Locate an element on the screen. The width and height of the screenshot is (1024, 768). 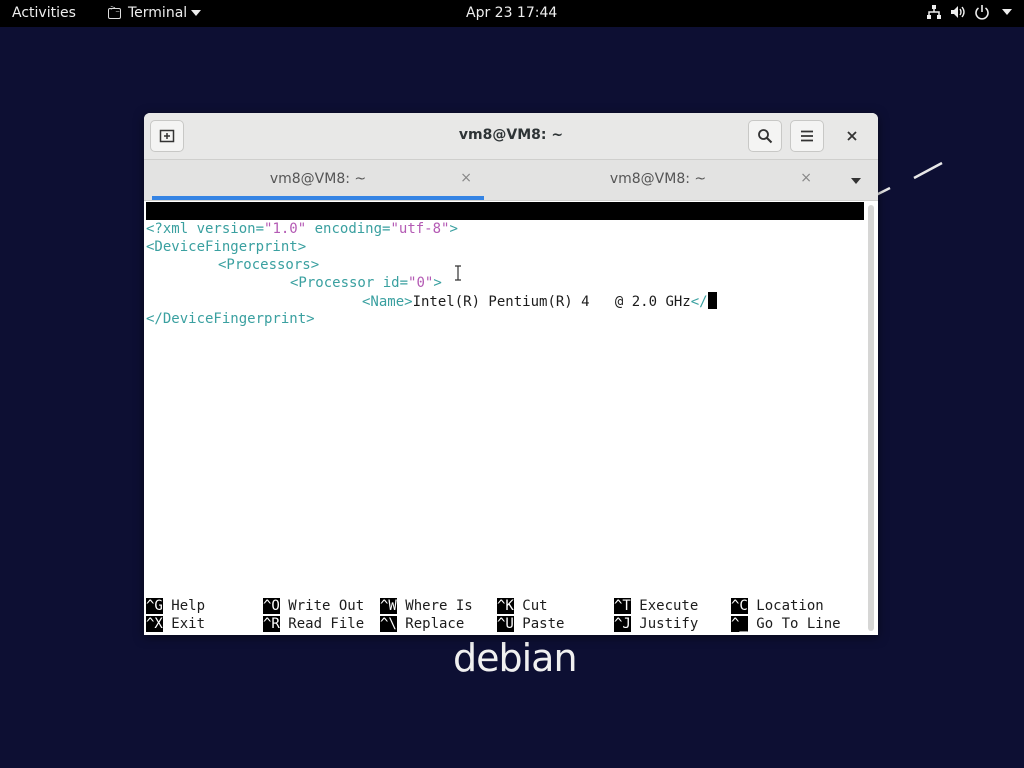
wallpaper-decoration is located at coordinates (909, 179).